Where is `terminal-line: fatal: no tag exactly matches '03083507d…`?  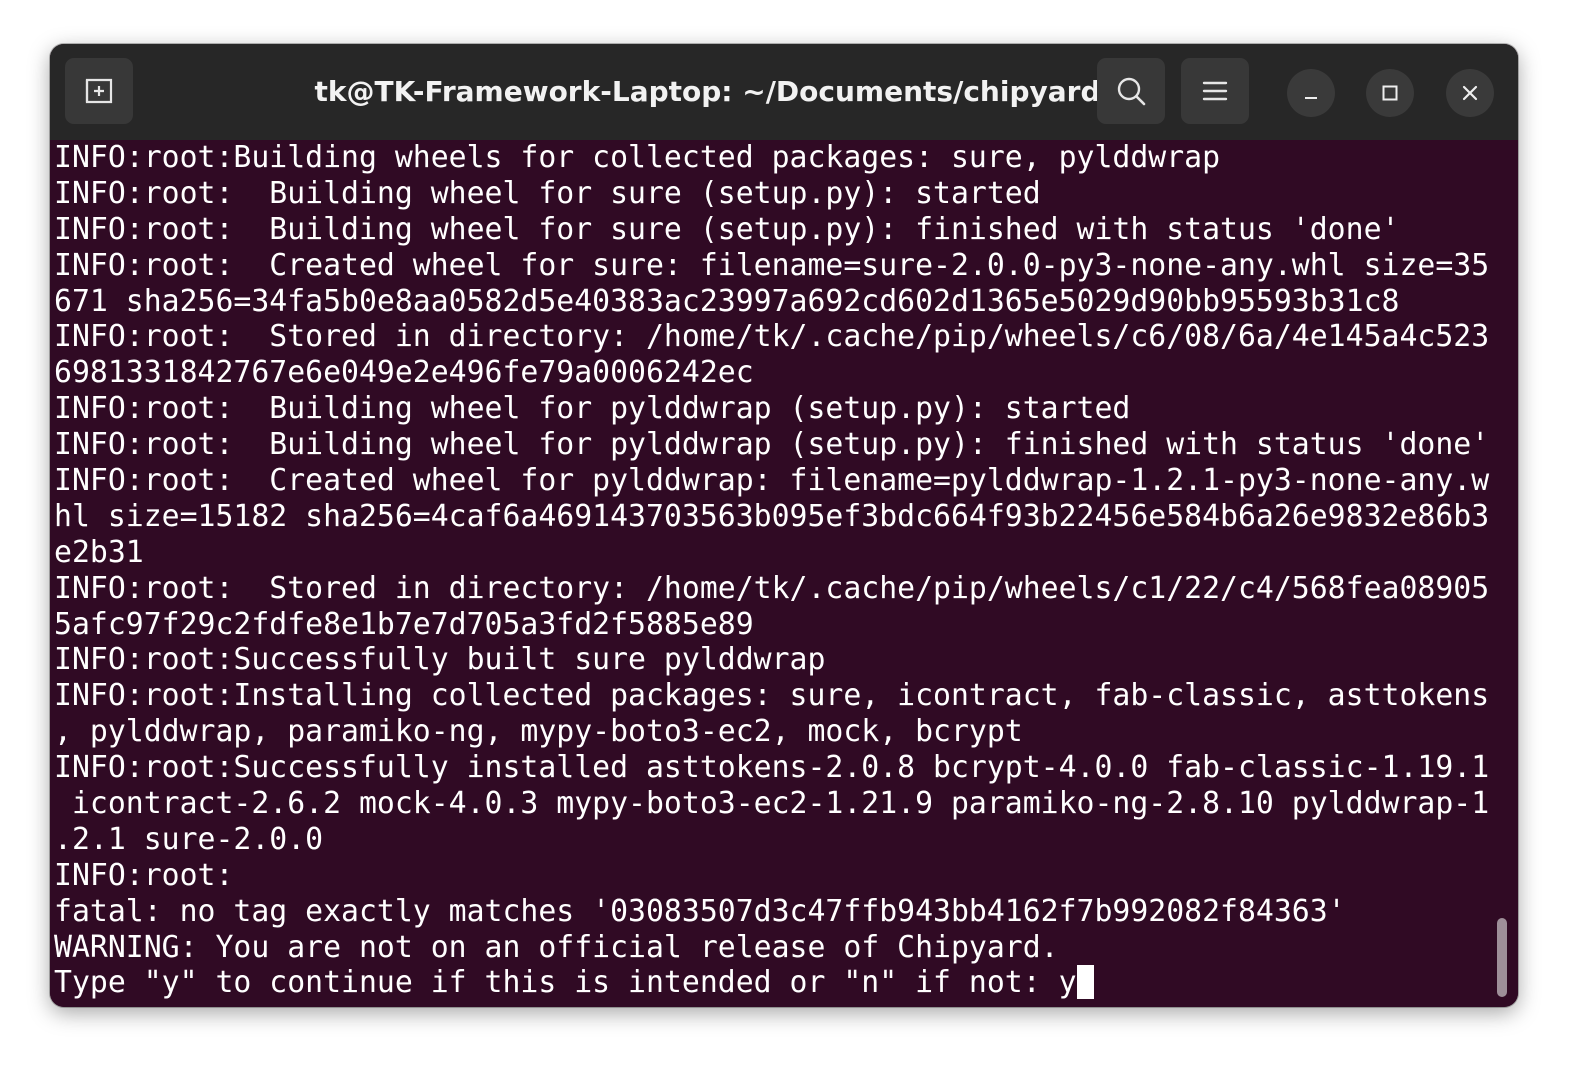 terminal-line: fatal: no tag exactly matches '03083507d… is located at coordinates (700, 911).